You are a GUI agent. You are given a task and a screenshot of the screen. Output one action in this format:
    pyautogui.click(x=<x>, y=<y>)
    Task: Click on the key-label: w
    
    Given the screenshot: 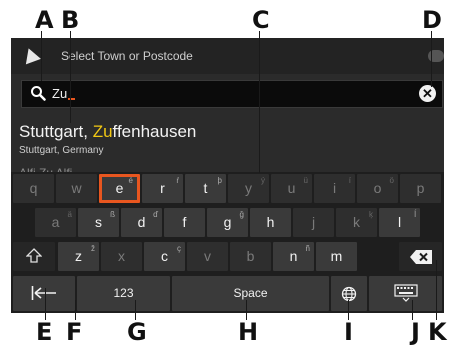 What is the action you would take?
    pyautogui.click(x=76, y=188)
    